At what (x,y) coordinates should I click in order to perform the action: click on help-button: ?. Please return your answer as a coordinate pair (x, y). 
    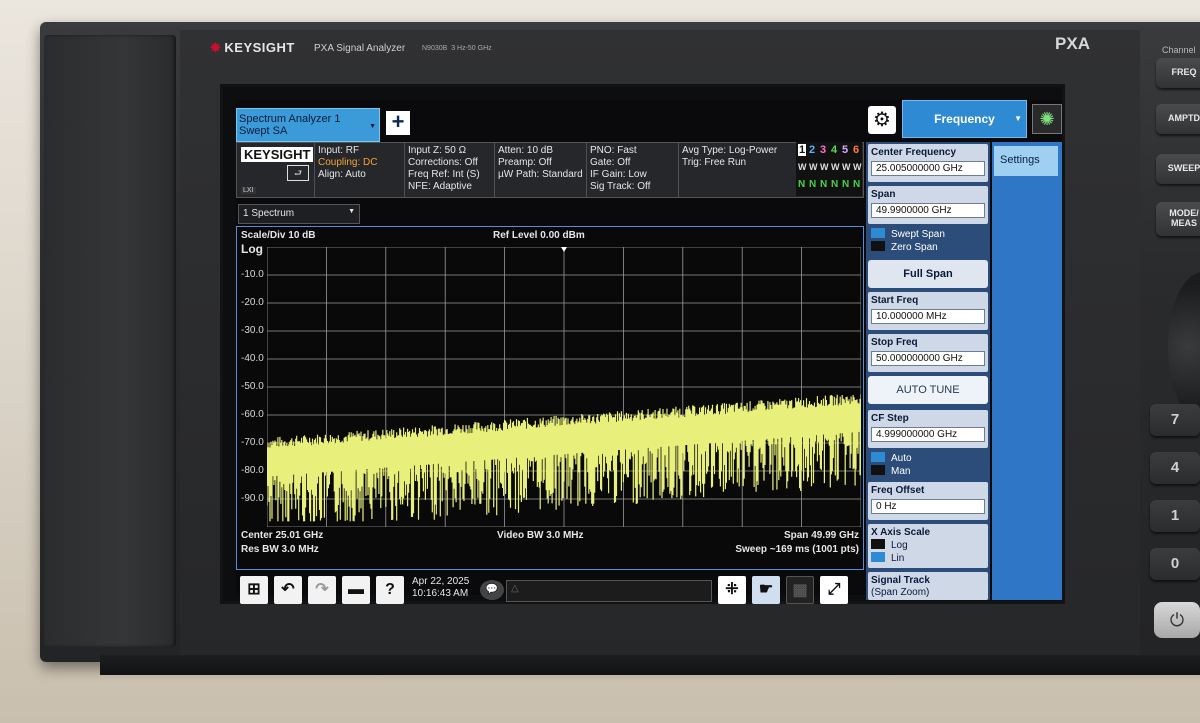
    Looking at the image, I should click on (390, 590).